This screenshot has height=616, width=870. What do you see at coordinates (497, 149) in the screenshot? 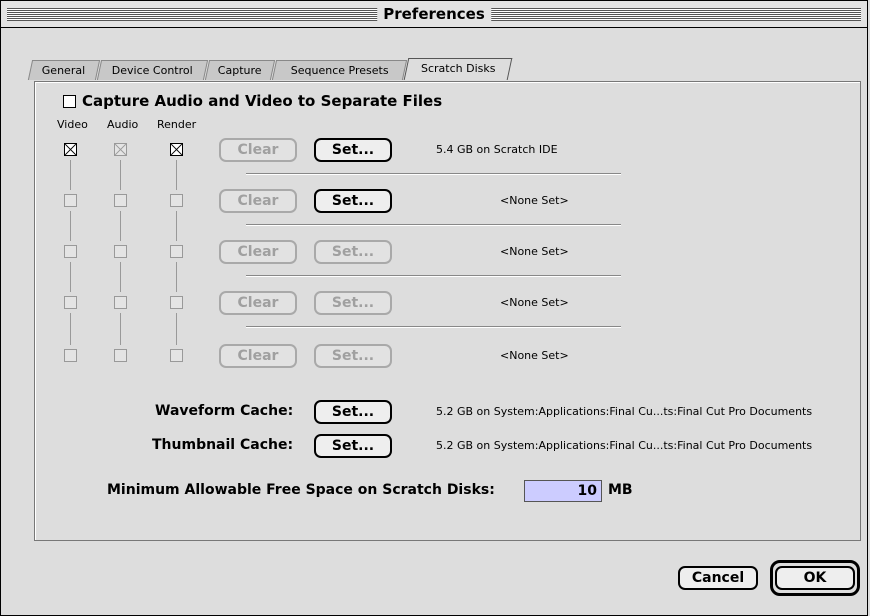
I see `disk-1-location: 5.4 GB on Scratch IDE` at bounding box center [497, 149].